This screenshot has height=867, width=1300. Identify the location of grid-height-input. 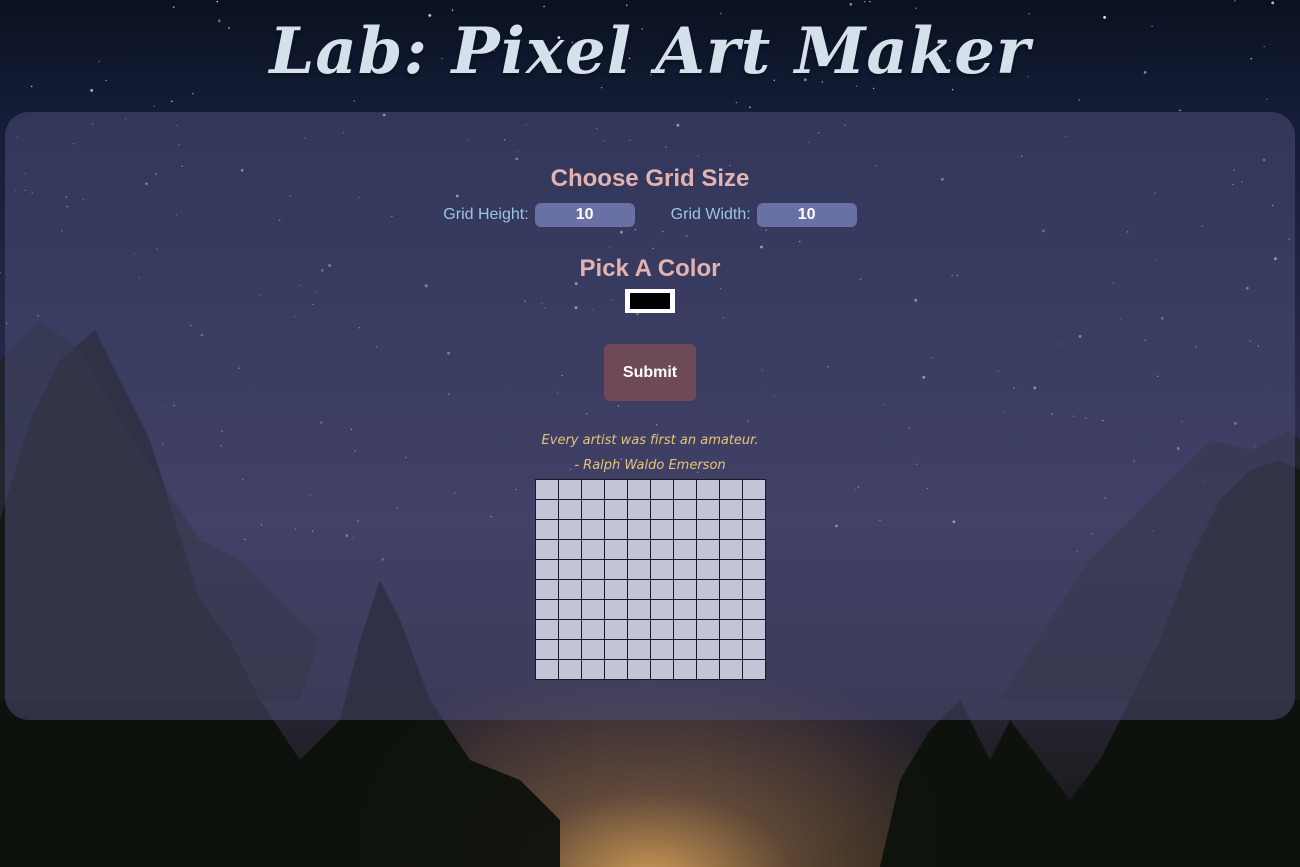
(584, 215).